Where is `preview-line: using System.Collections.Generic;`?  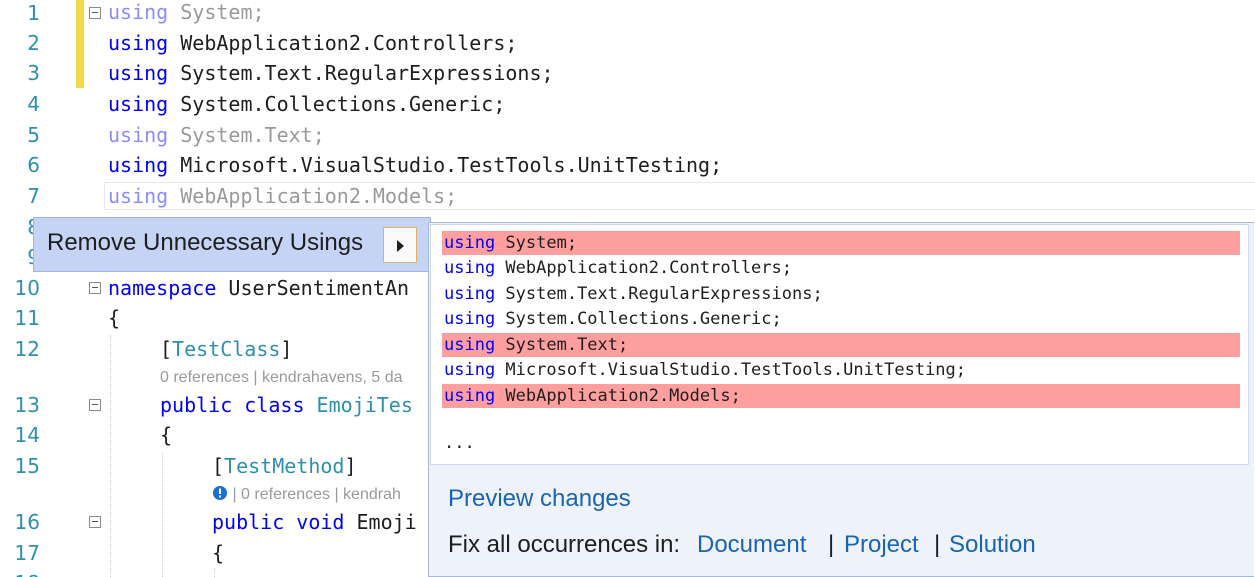 preview-line: using System.Collections.Generic; is located at coordinates (613, 319).